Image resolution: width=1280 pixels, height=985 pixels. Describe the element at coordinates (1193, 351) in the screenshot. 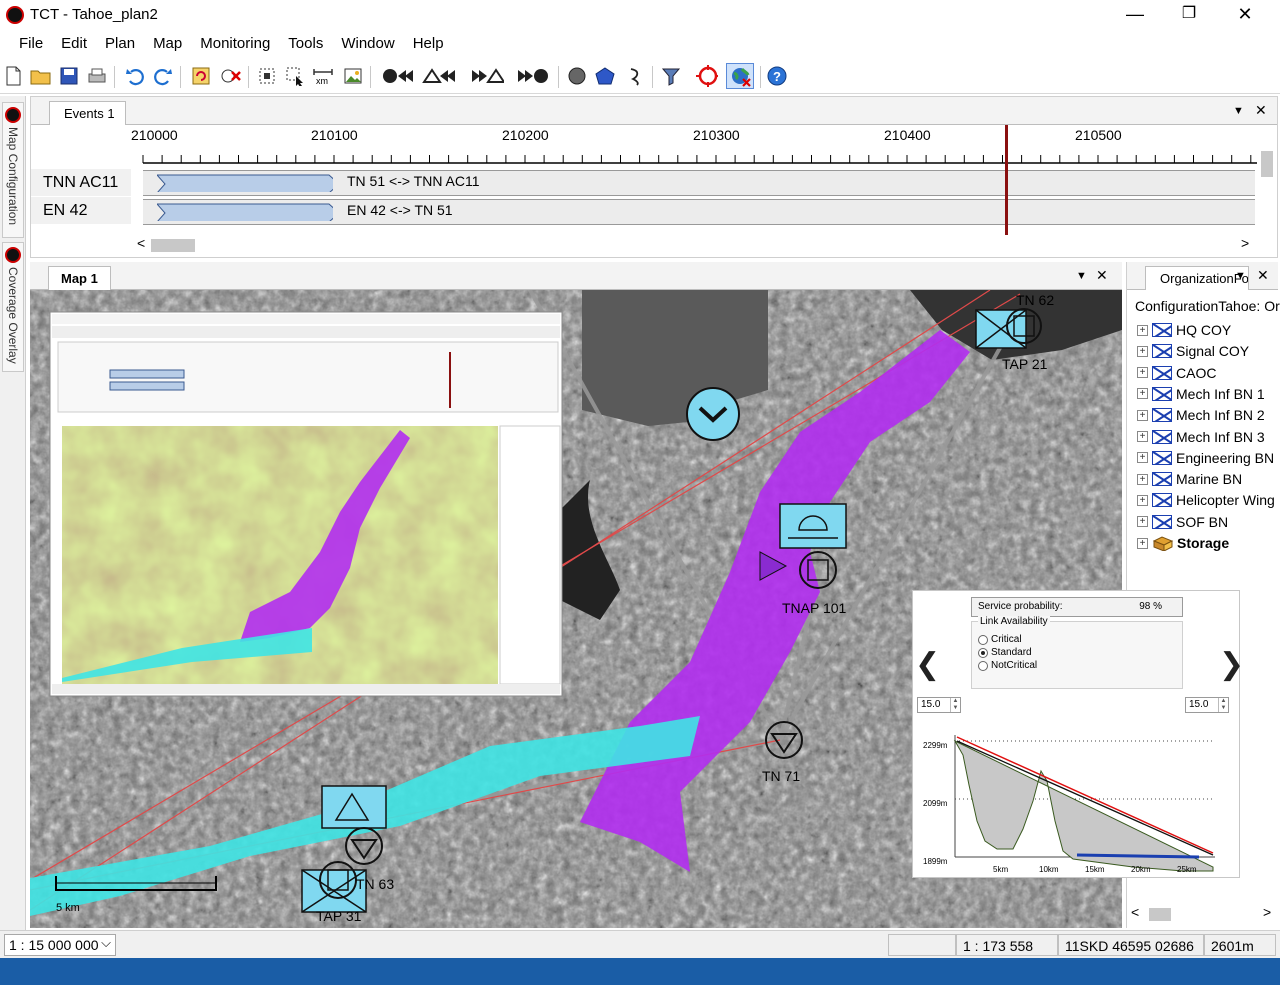

I see `org-tree-item: + Signal COY` at that location.